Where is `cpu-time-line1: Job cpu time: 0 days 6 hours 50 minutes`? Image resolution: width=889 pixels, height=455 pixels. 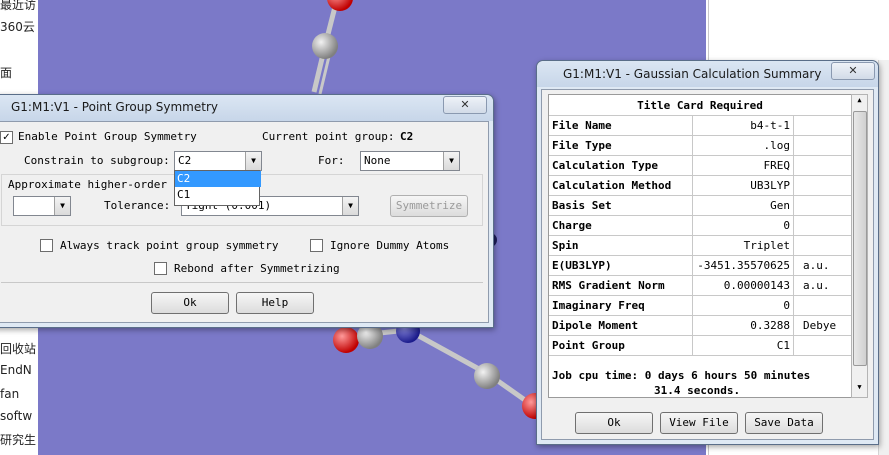
cpu-time-line1: Job cpu time: 0 days 6 hours 50 minutes is located at coordinates (681, 375).